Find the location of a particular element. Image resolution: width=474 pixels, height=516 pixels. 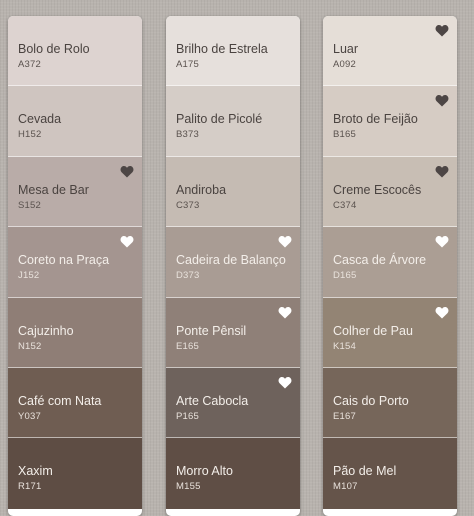

color-code: B373 is located at coordinates (187, 135).